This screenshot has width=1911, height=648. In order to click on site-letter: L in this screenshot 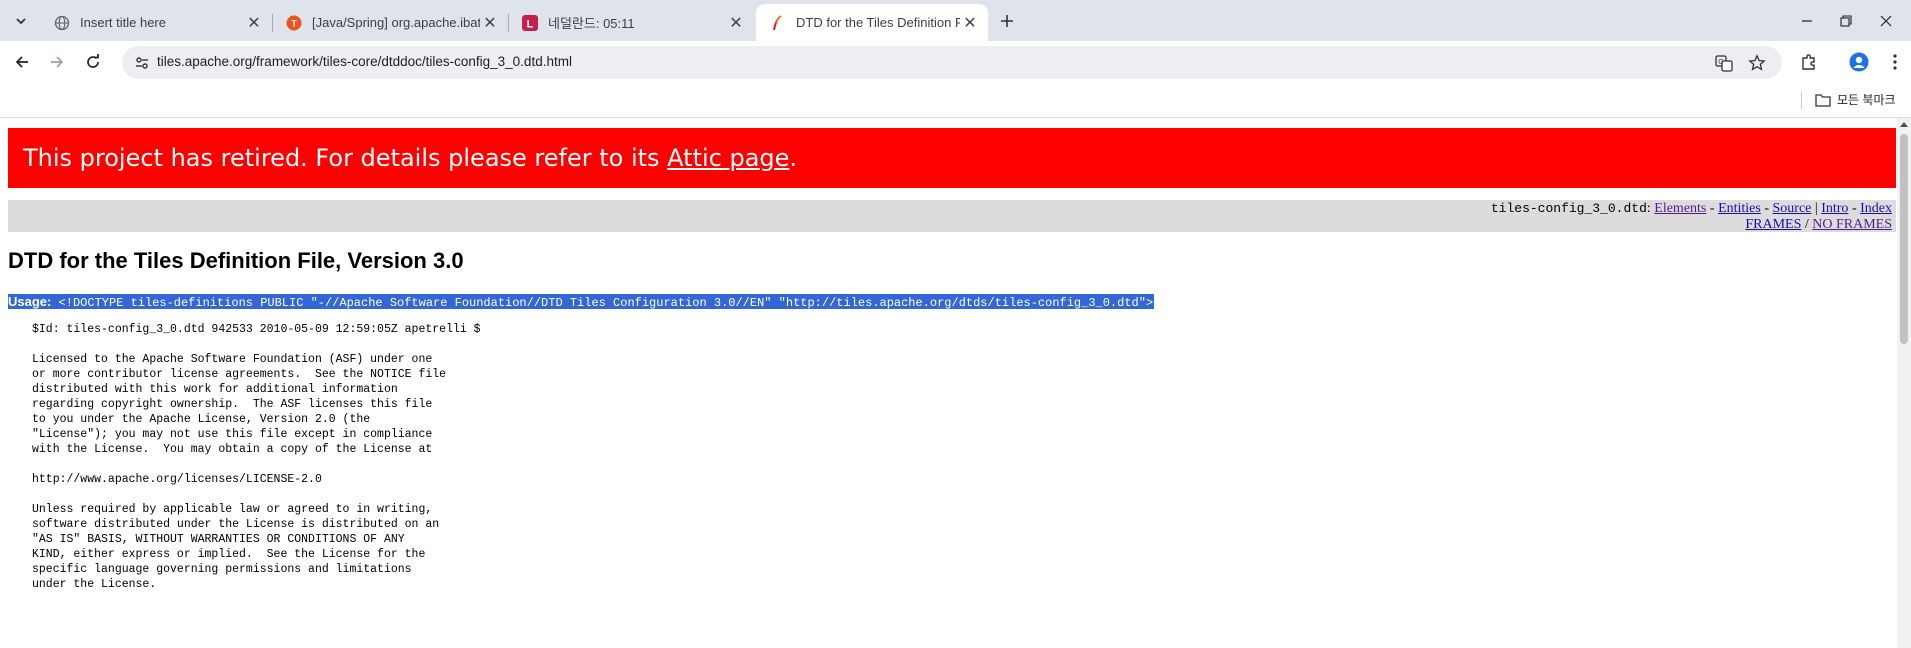, I will do `click(530, 24)`.